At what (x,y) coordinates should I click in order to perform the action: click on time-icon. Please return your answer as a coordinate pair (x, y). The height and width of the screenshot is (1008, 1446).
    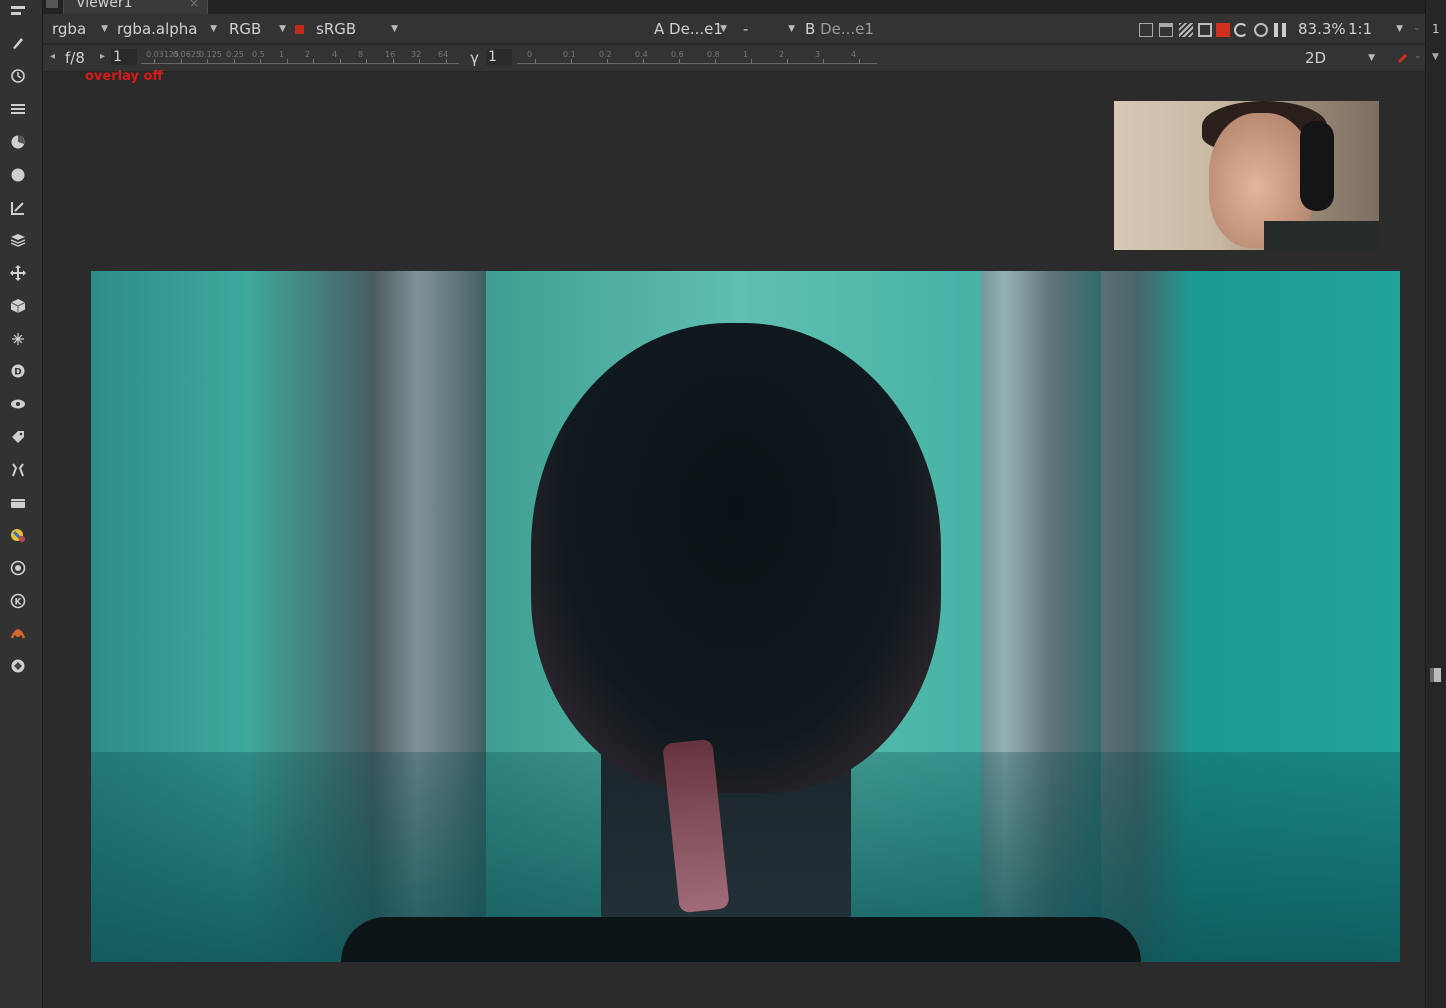
    Looking at the image, I should click on (18, 76).